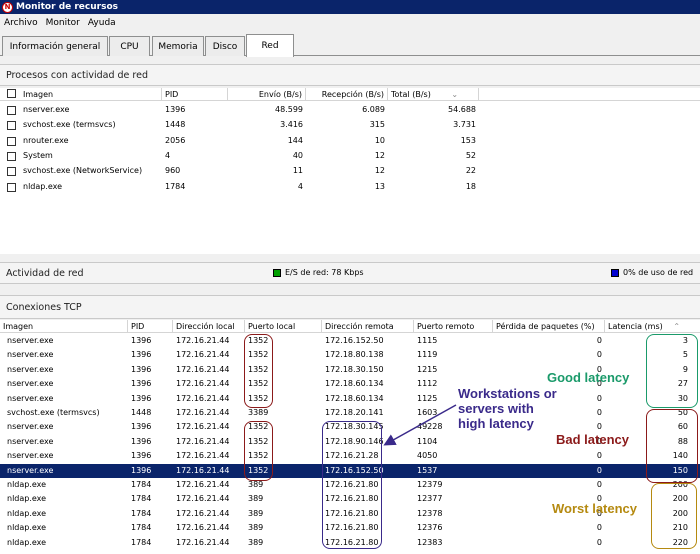 This screenshot has width=700, height=554. Describe the element at coordinates (347, 94) in the screenshot. I see `col-recepcion: Recepción (B/s)` at that location.